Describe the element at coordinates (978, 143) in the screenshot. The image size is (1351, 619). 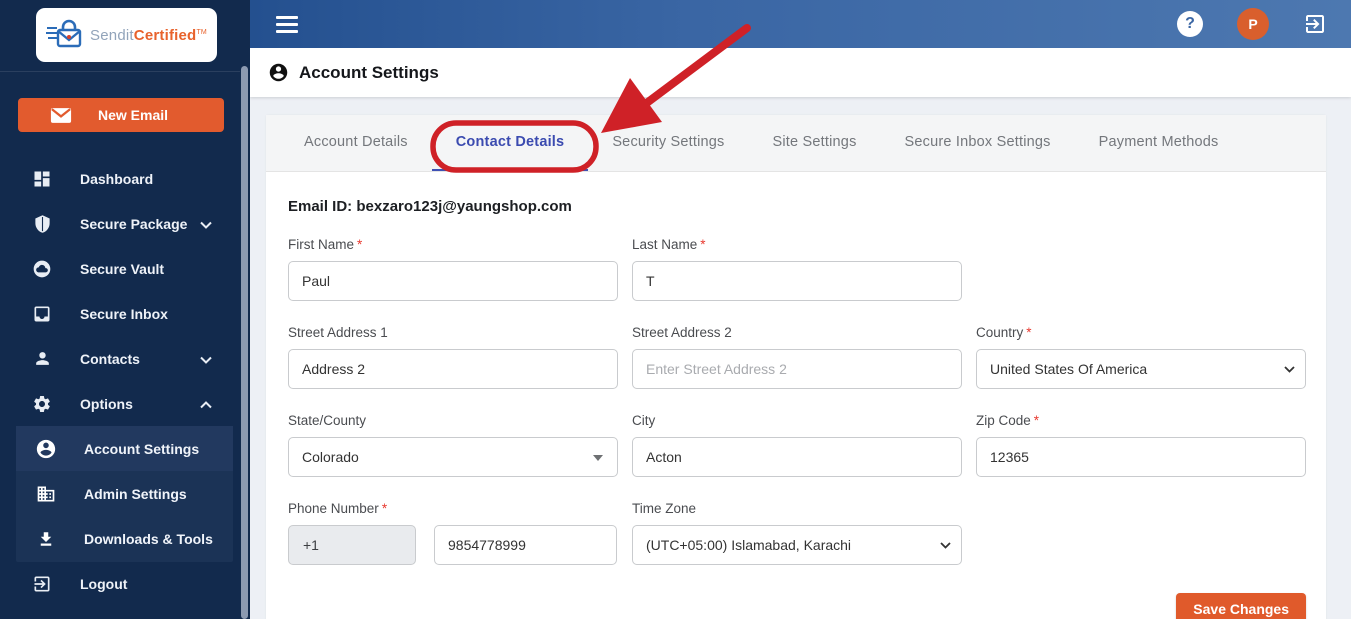
I see `tab-secure-inbox-settings: Secure Inbox Settings` at that location.